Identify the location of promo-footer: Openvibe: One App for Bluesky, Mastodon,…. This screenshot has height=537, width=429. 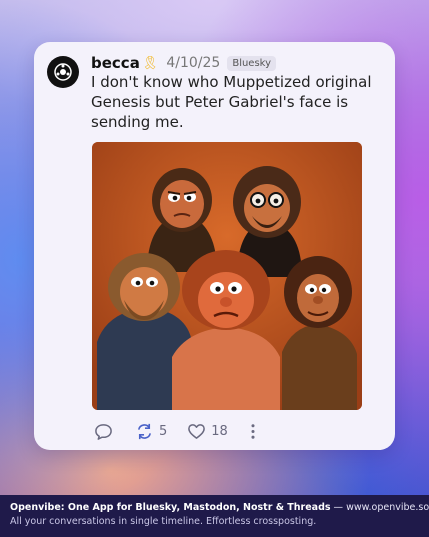
(214, 516).